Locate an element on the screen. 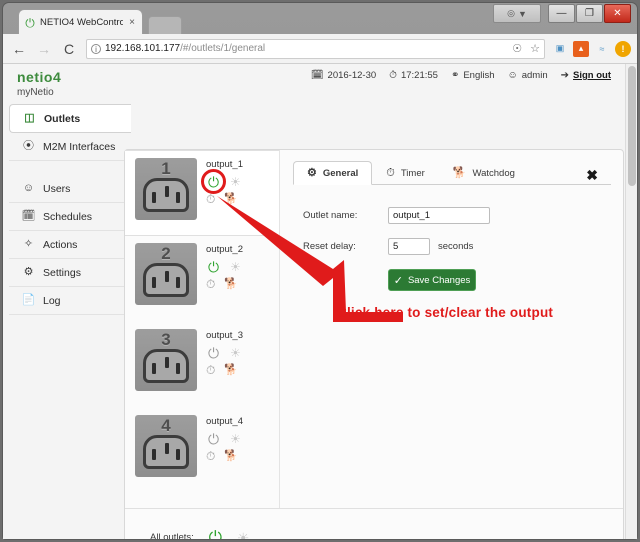  url-host: 192.168.101.177 is located at coordinates (143, 48).